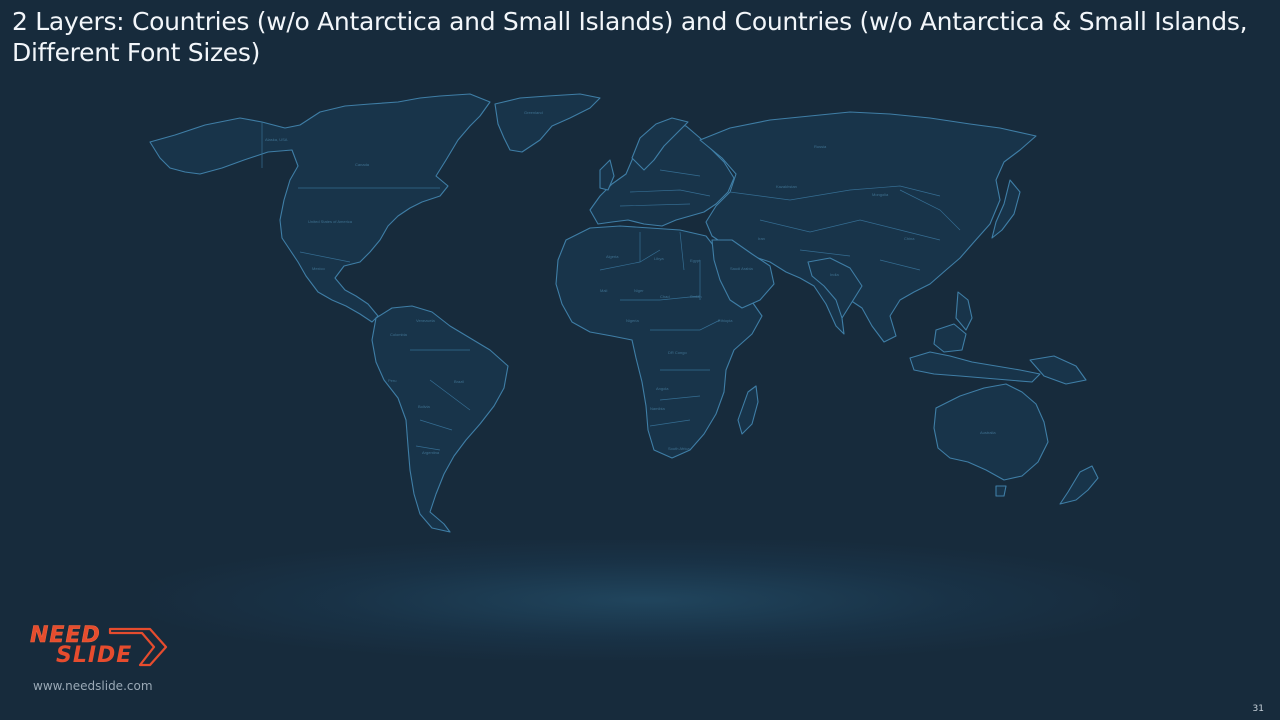  What do you see at coordinates (909, 238) in the screenshot?
I see `label-china: China` at bounding box center [909, 238].